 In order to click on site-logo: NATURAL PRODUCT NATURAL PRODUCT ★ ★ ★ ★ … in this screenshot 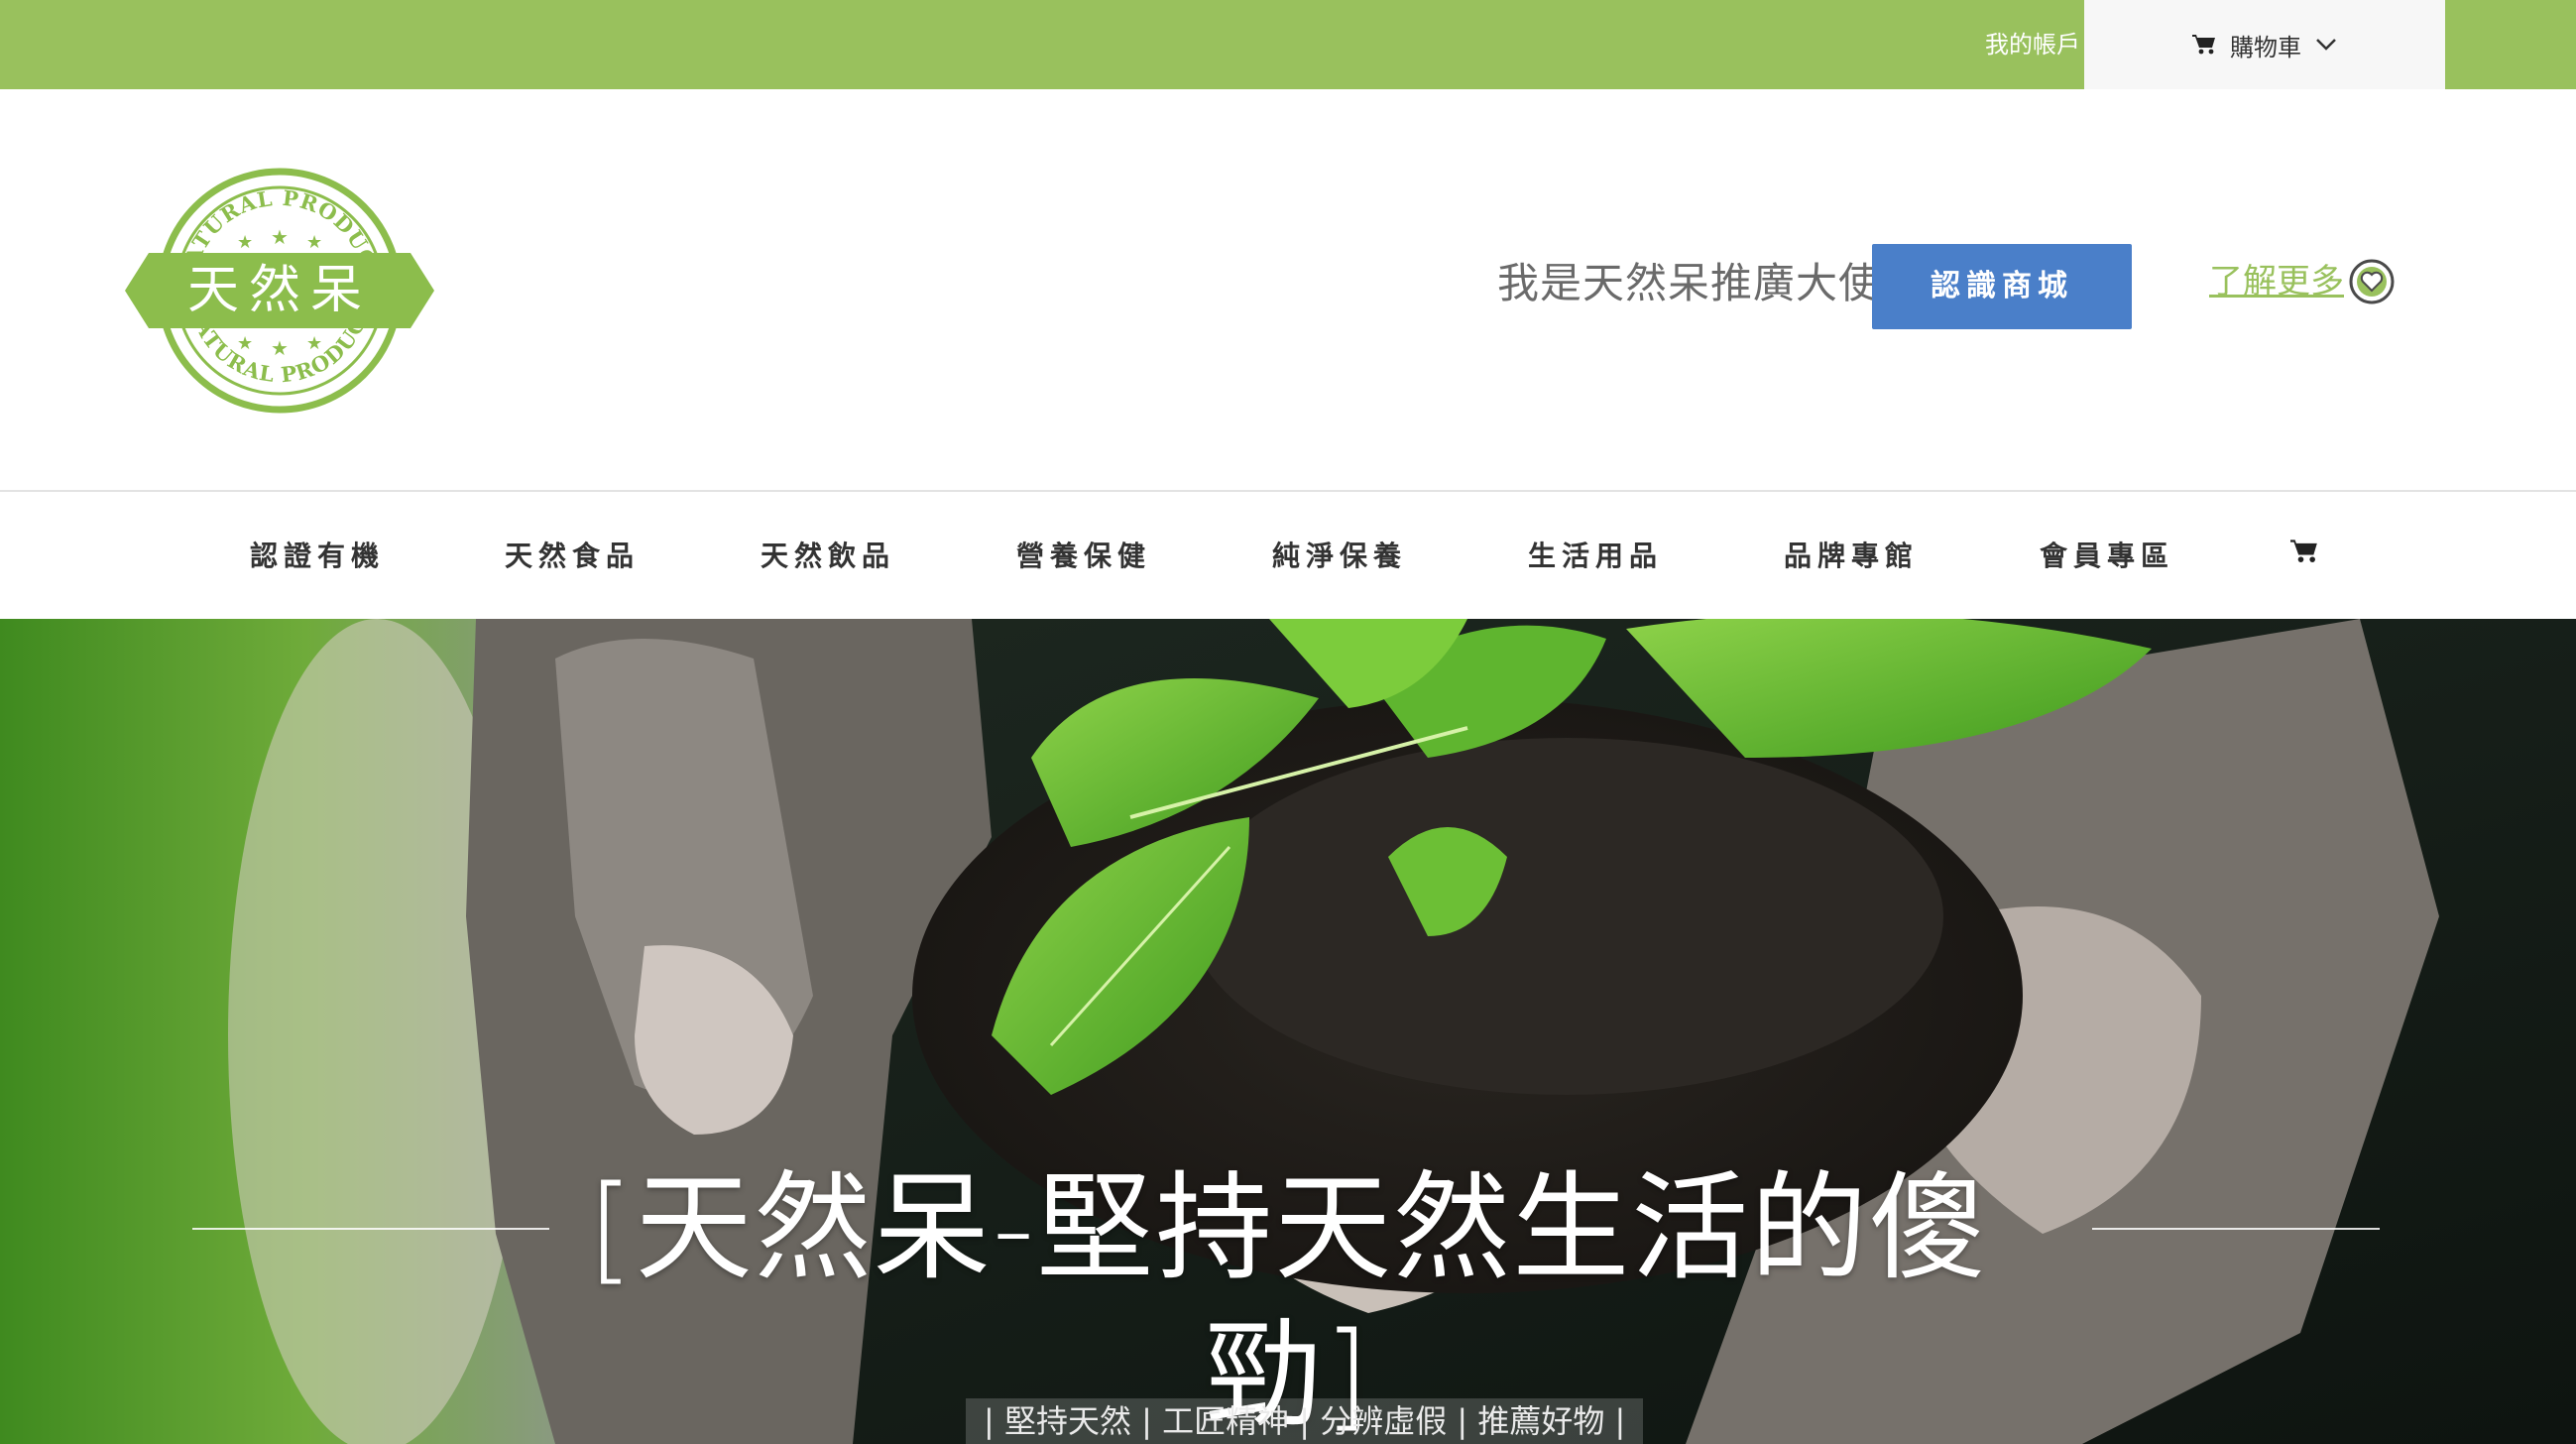, I will do `click(279, 291)`.